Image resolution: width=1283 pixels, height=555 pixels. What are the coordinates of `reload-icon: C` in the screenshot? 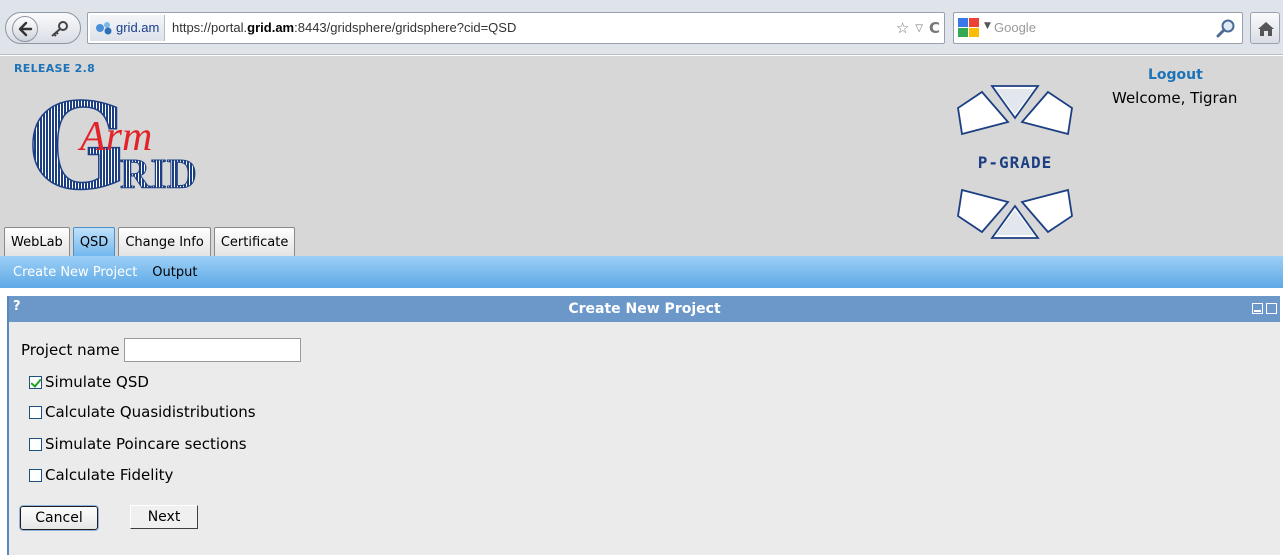 It's located at (934, 28).